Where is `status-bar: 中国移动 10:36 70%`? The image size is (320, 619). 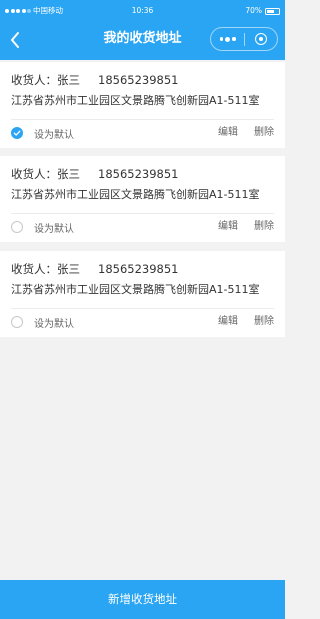 status-bar: 中国移动 10:36 70% is located at coordinates (142, 11).